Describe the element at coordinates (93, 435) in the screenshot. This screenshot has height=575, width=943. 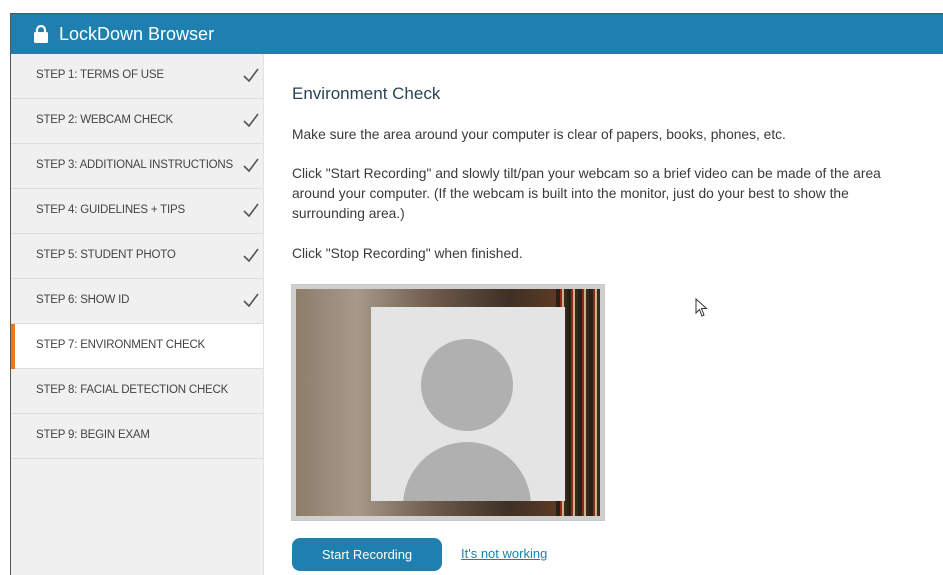
I see `step-label: STEP 9: BEGIN EXAM` at that location.